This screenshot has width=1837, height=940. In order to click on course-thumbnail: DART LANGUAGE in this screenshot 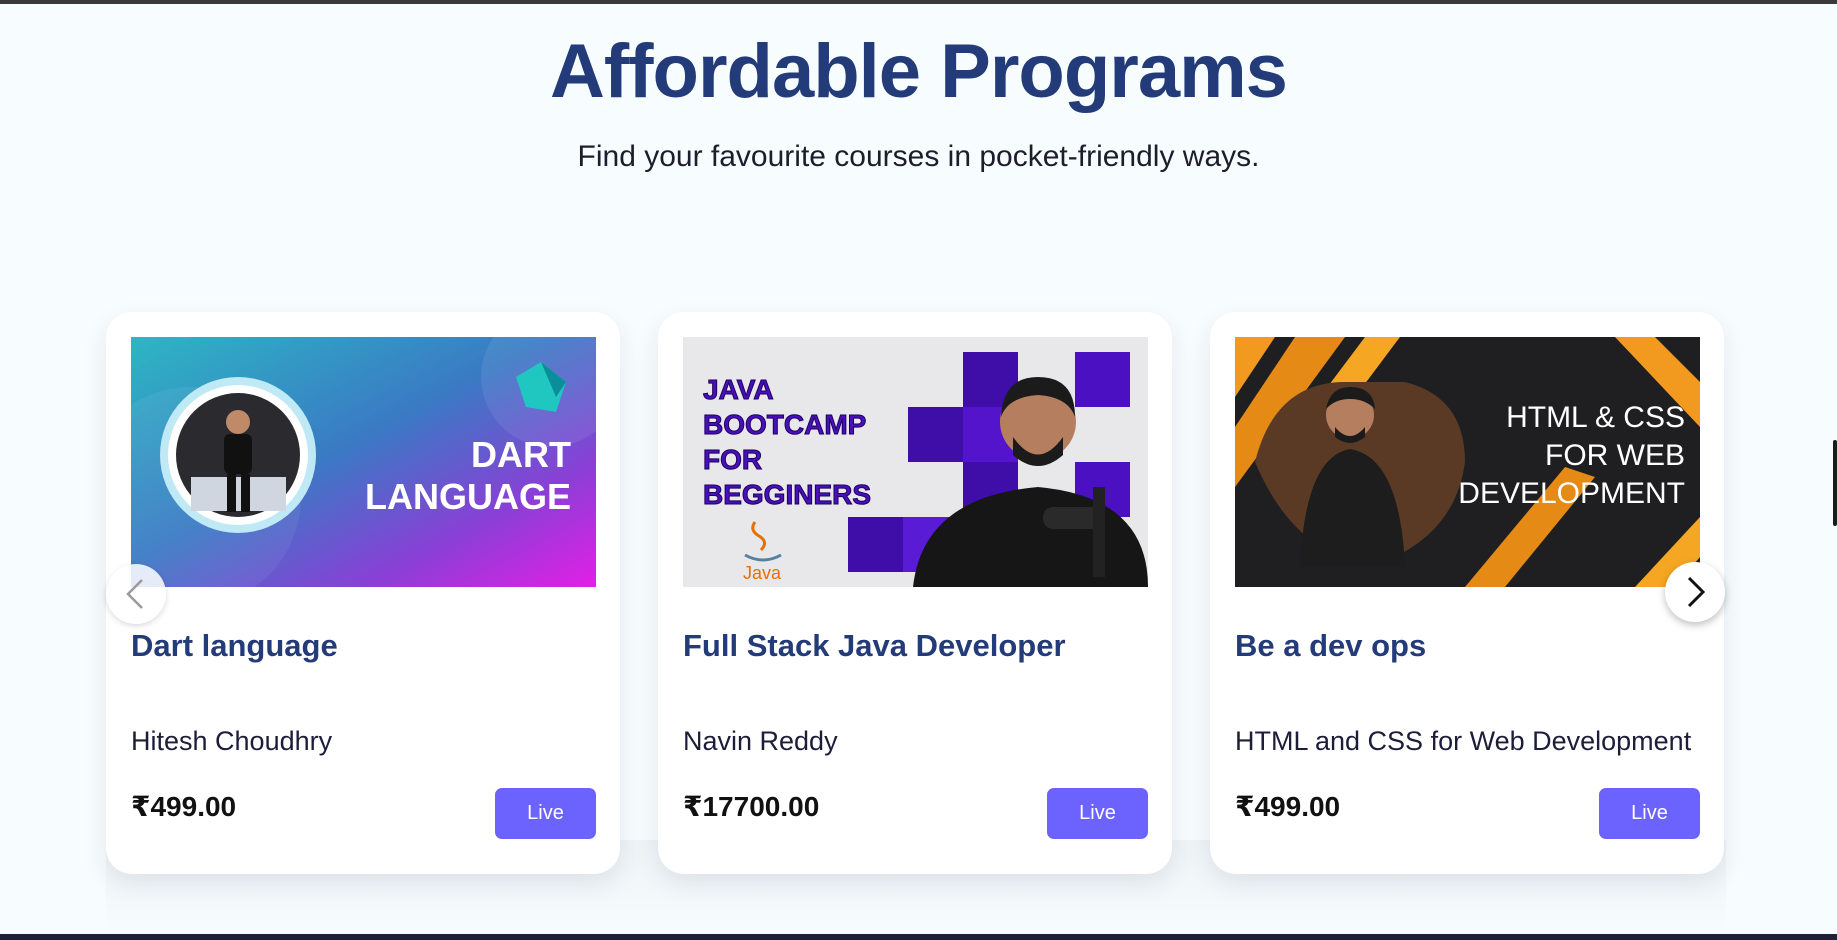, I will do `click(363, 462)`.